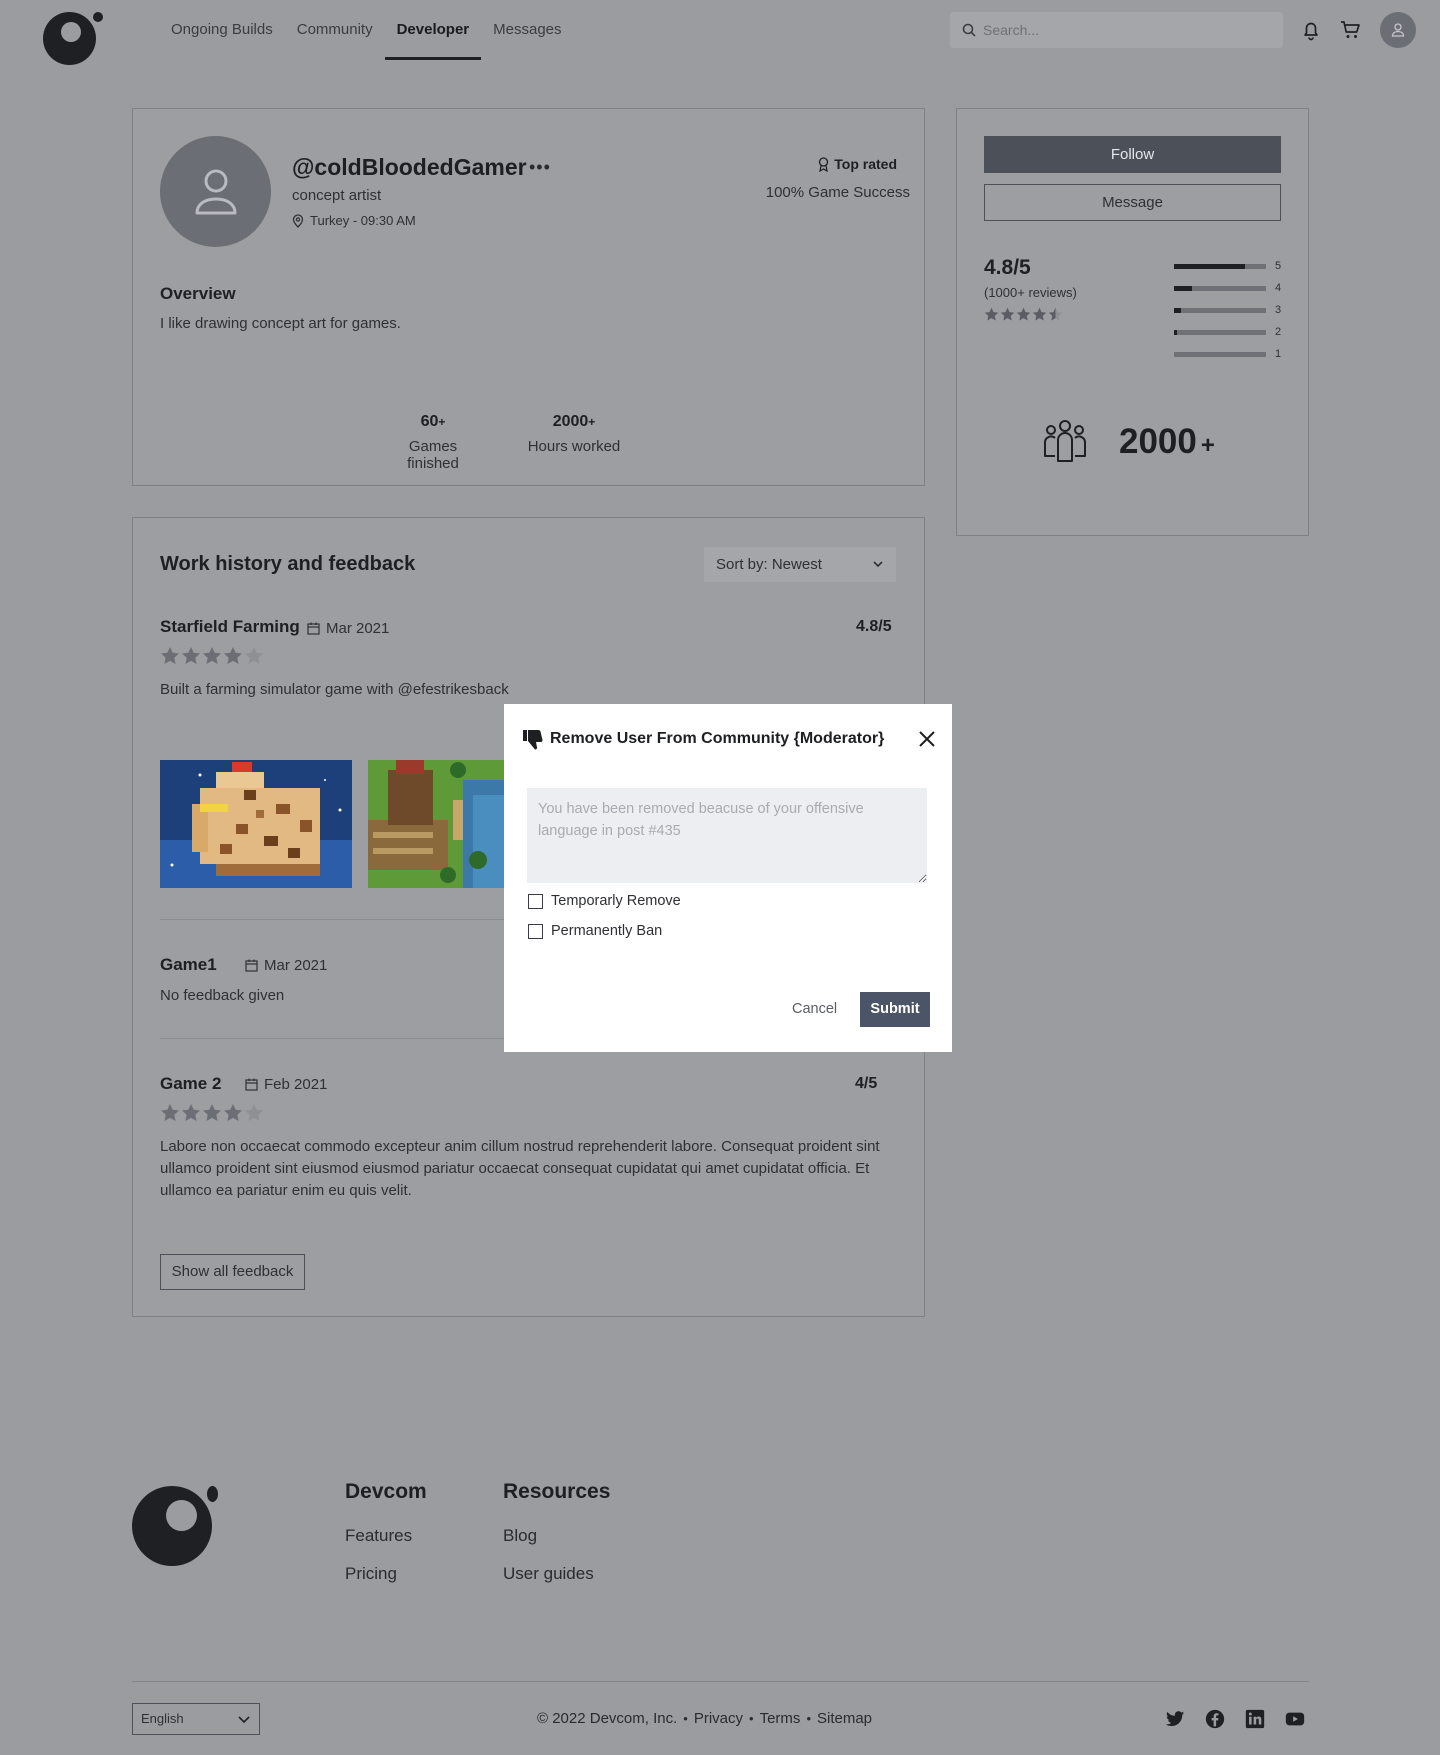 The height and width of the screenshot is (1755, 1440). What do you see at coordinates (232, 1272) in the screenshot?
I see `show-all-feedback-button: Show all feedback` at bounding box center [232, 1272].